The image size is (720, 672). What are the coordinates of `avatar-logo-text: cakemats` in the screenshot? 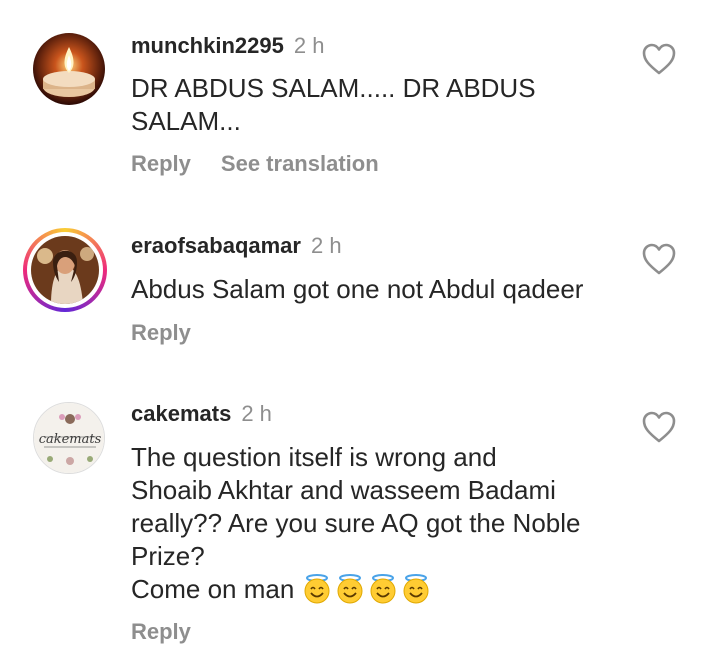 It's located at (70, 439).